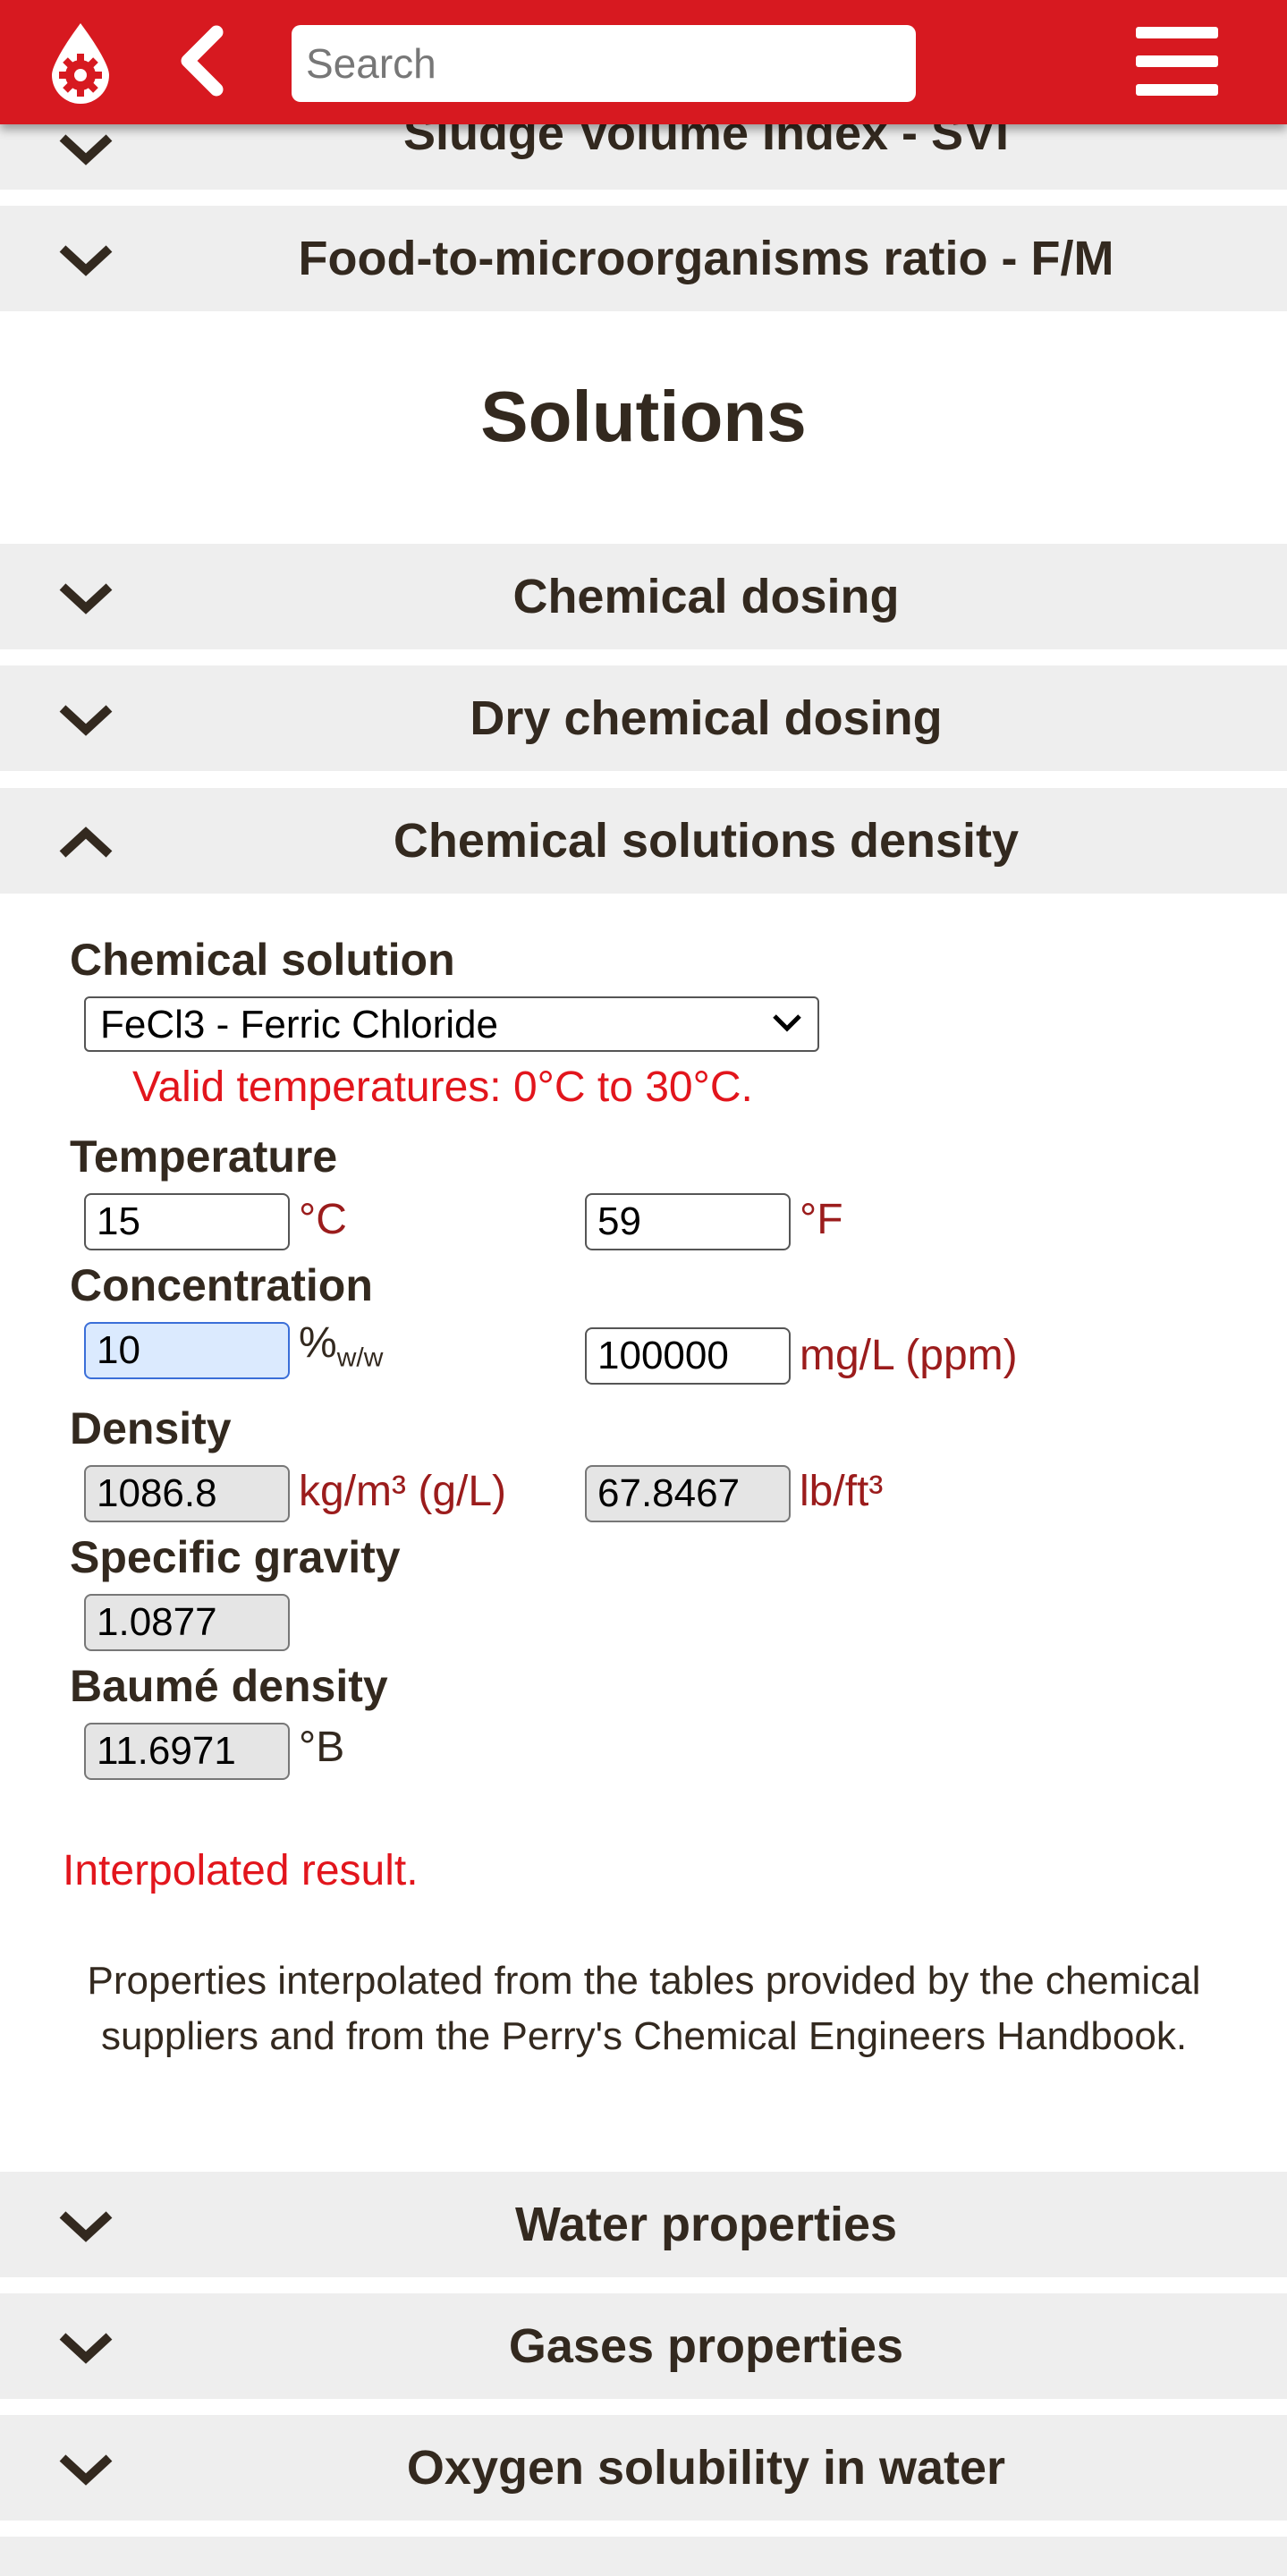 This screenshot has height=2576, width=1287. Describe the element at coordinates (299, 1024) in the screenshot. I see `chemical-solution-value: FeCl3 - Ferric Chloride` at that location.